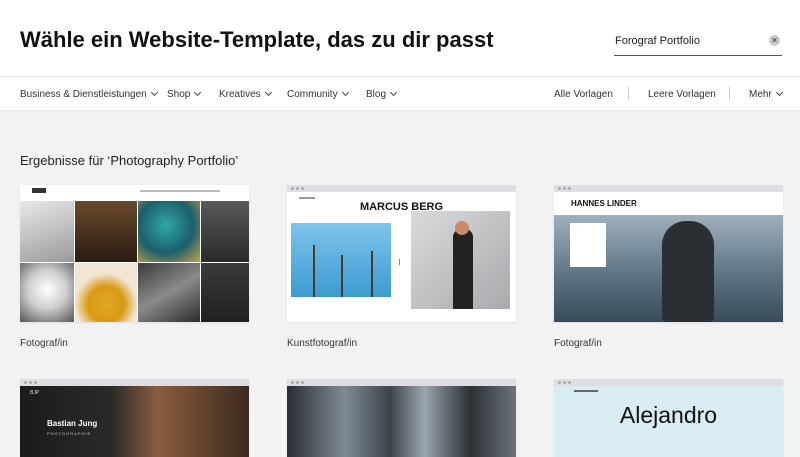 This screenshot has width=800, height=457. I want to click on preview-header: HANNES LINDER, so click(668, 203).